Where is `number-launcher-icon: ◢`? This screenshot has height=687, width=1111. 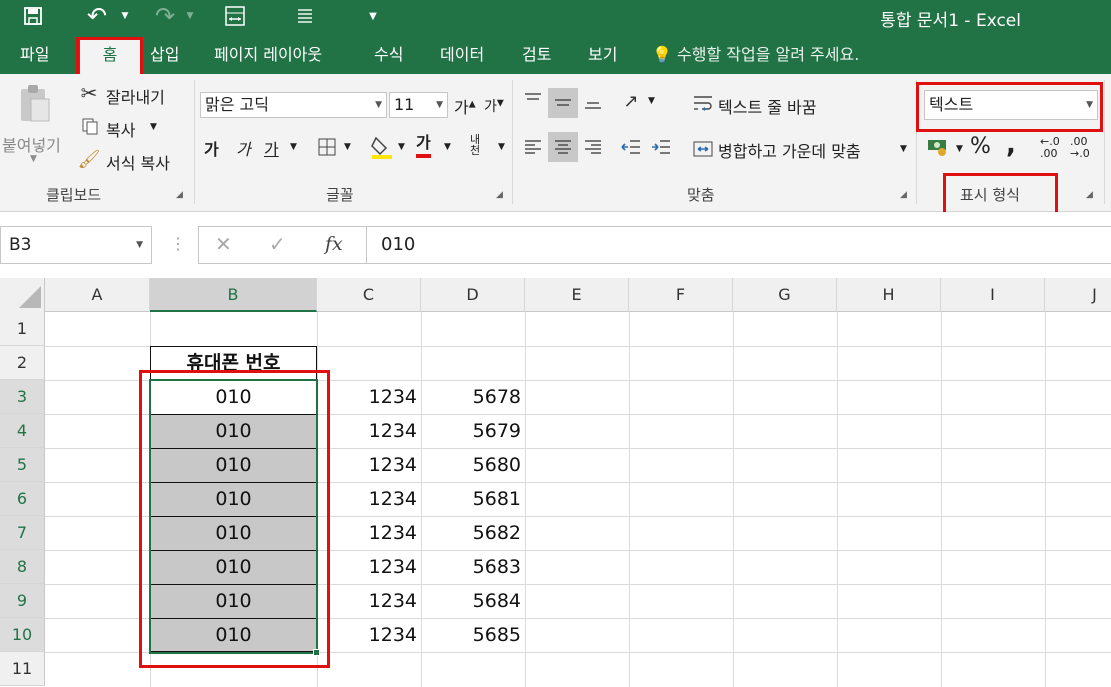 number-launcher-icon: ◢ is located at coordinates (1089, 195).